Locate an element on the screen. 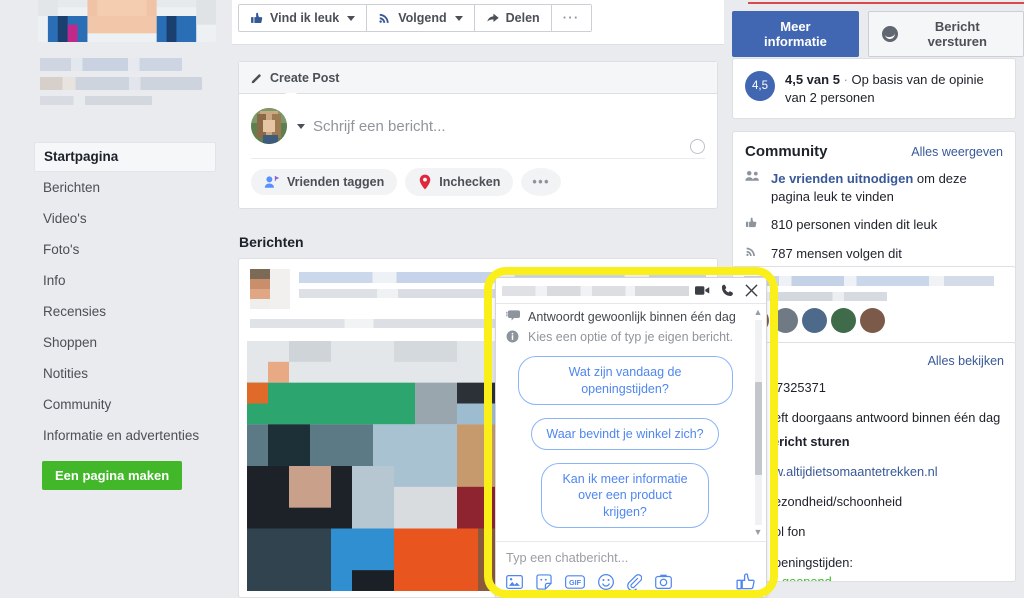 The height and width of the screenshot is (598, 1024). like-button: Vind ik leuk is located at coordinates (303, 18).